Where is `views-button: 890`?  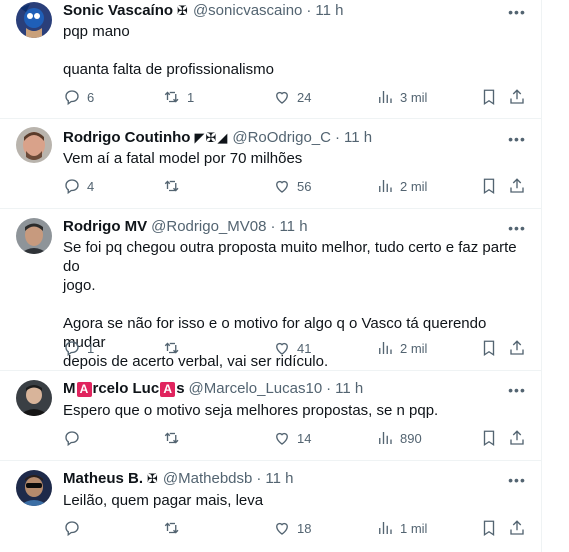 views-button: 890 is located at coordinates (399, 438).